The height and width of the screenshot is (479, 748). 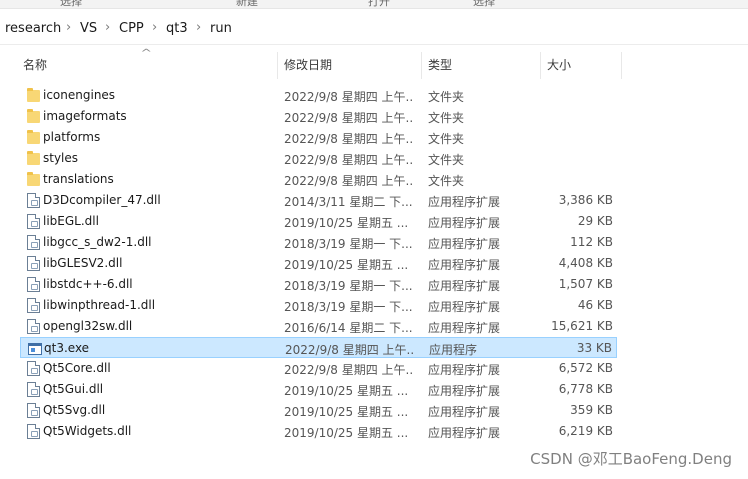 What do you see at coordinates (581, 65) in the screenshot?
I see `column-header-size: 大小` at bounding box center [581, 65].